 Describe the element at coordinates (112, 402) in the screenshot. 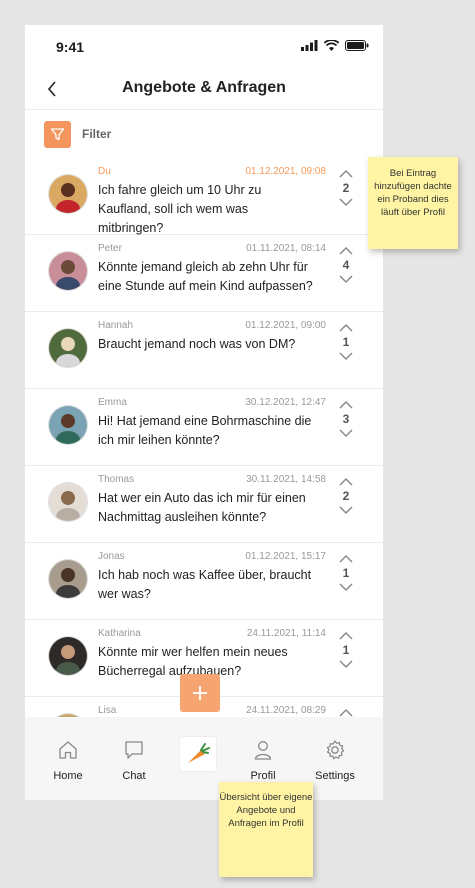

I see `post-author: Emma` at that location.